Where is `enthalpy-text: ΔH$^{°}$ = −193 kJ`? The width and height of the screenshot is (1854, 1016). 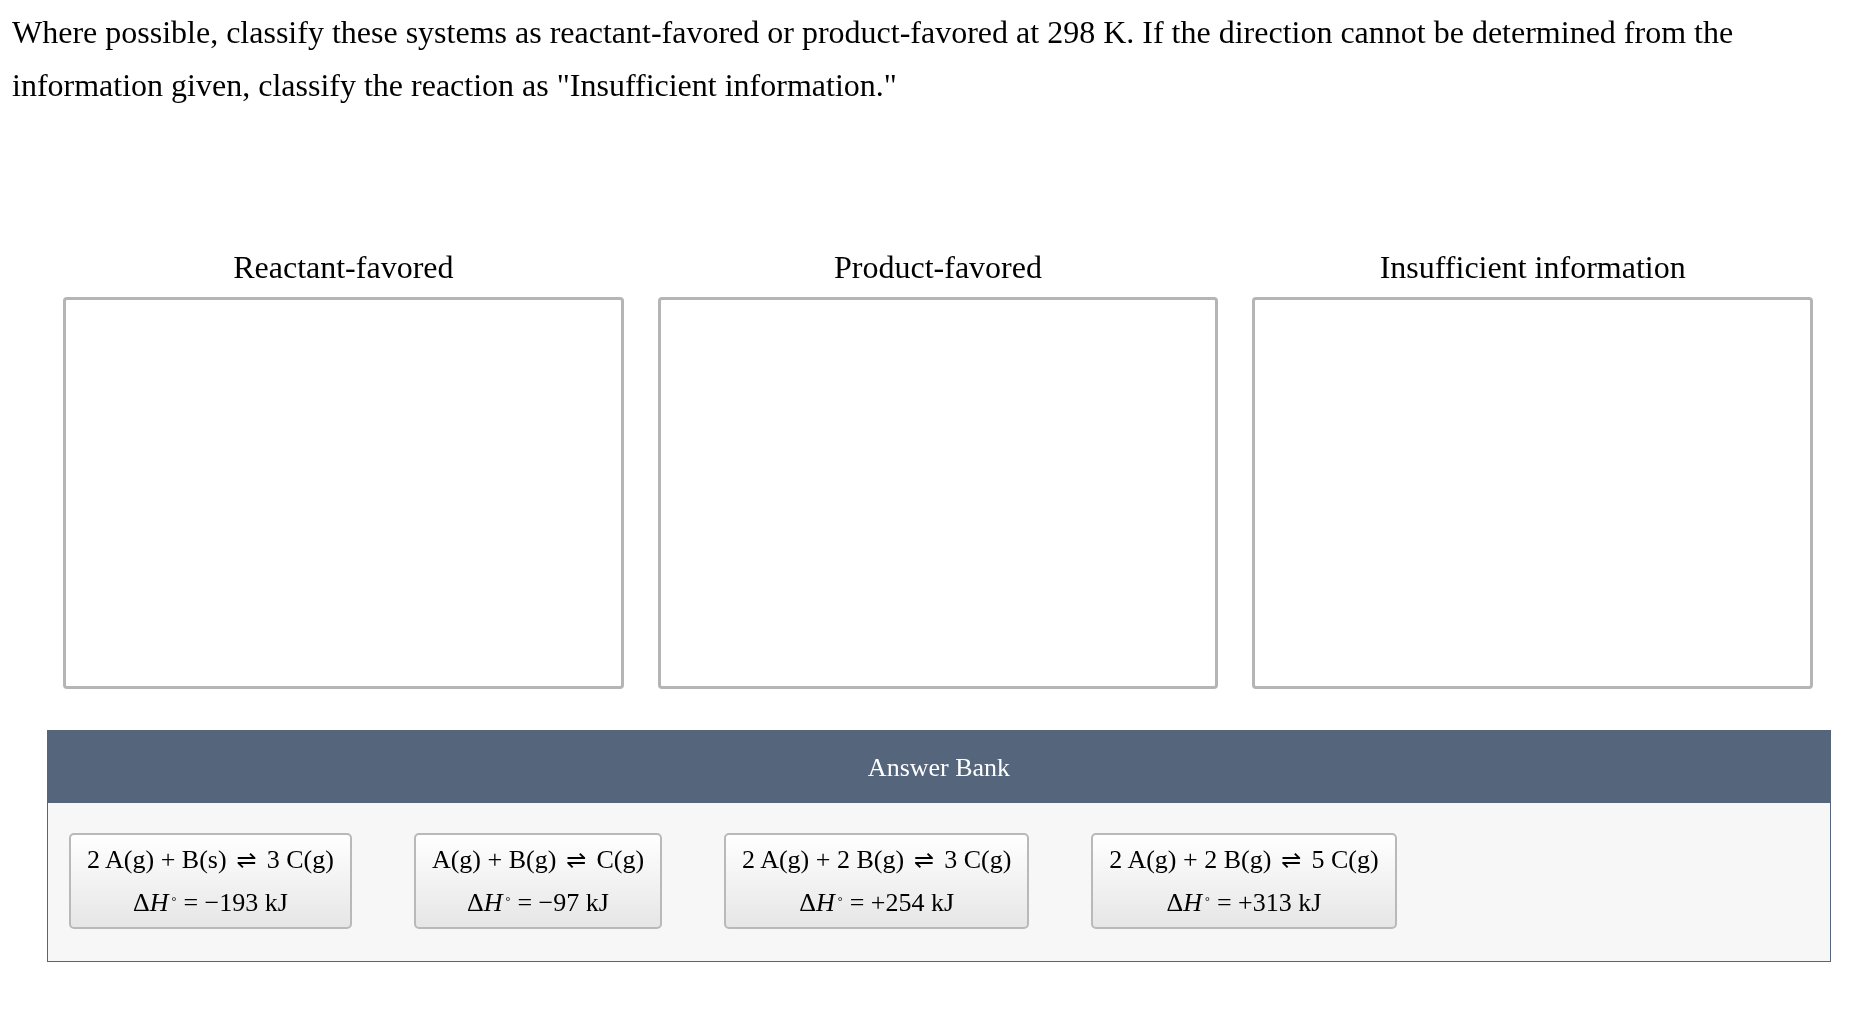 enthalpy-text: ΔH$^{°}$ = −193 kJ is located at coordinates (210, 903).